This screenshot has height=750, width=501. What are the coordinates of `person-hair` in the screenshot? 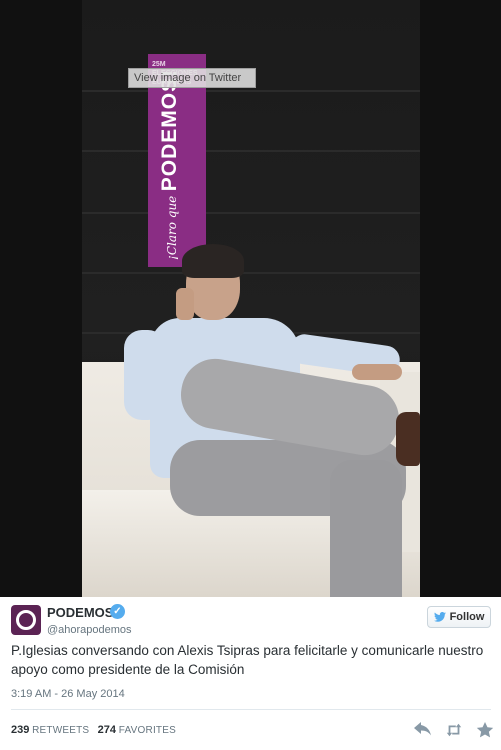 It's located at (213, 261).